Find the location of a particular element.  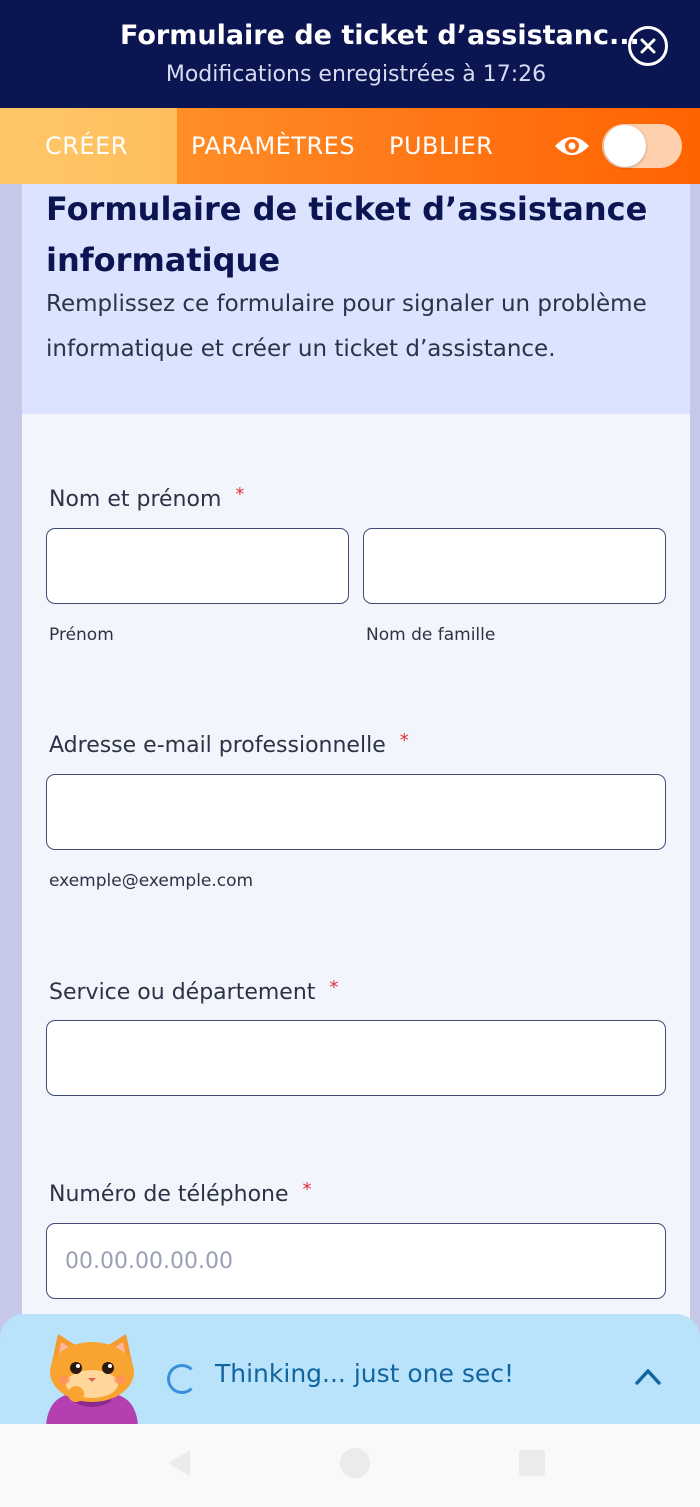

department-field is located at coordinates (356, 1058).